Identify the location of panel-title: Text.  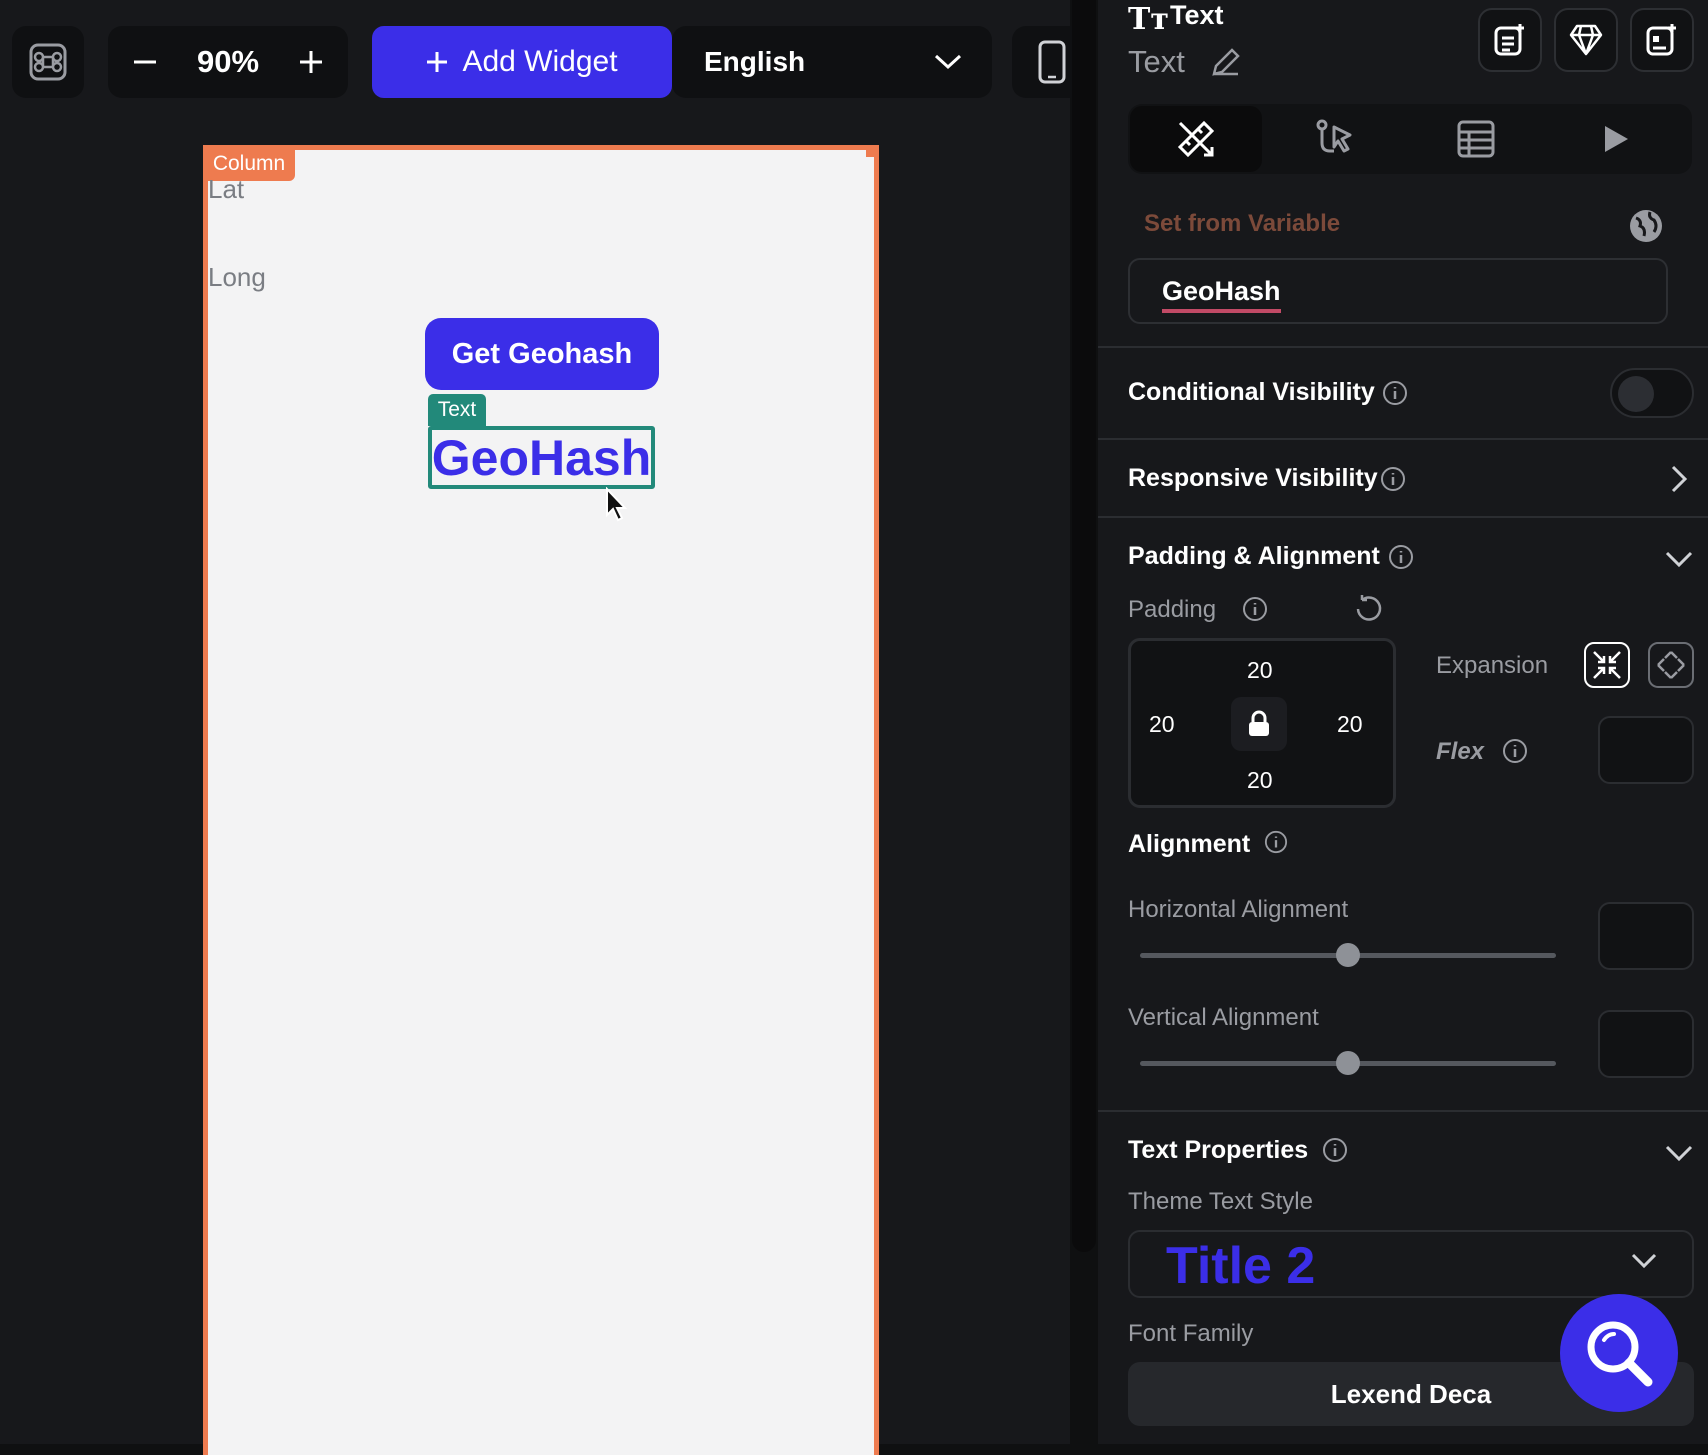
(1197, 15).